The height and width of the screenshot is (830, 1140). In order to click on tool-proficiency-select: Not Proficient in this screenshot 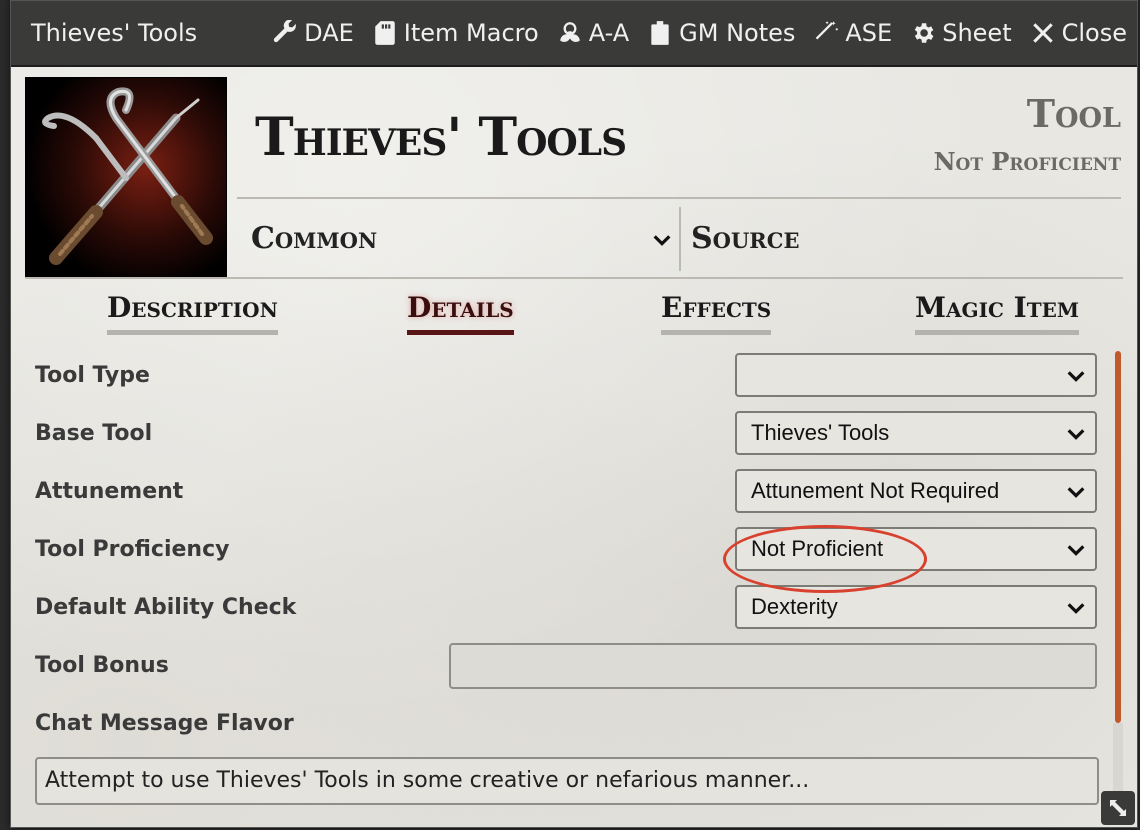, I will do `click(916, 549)`.